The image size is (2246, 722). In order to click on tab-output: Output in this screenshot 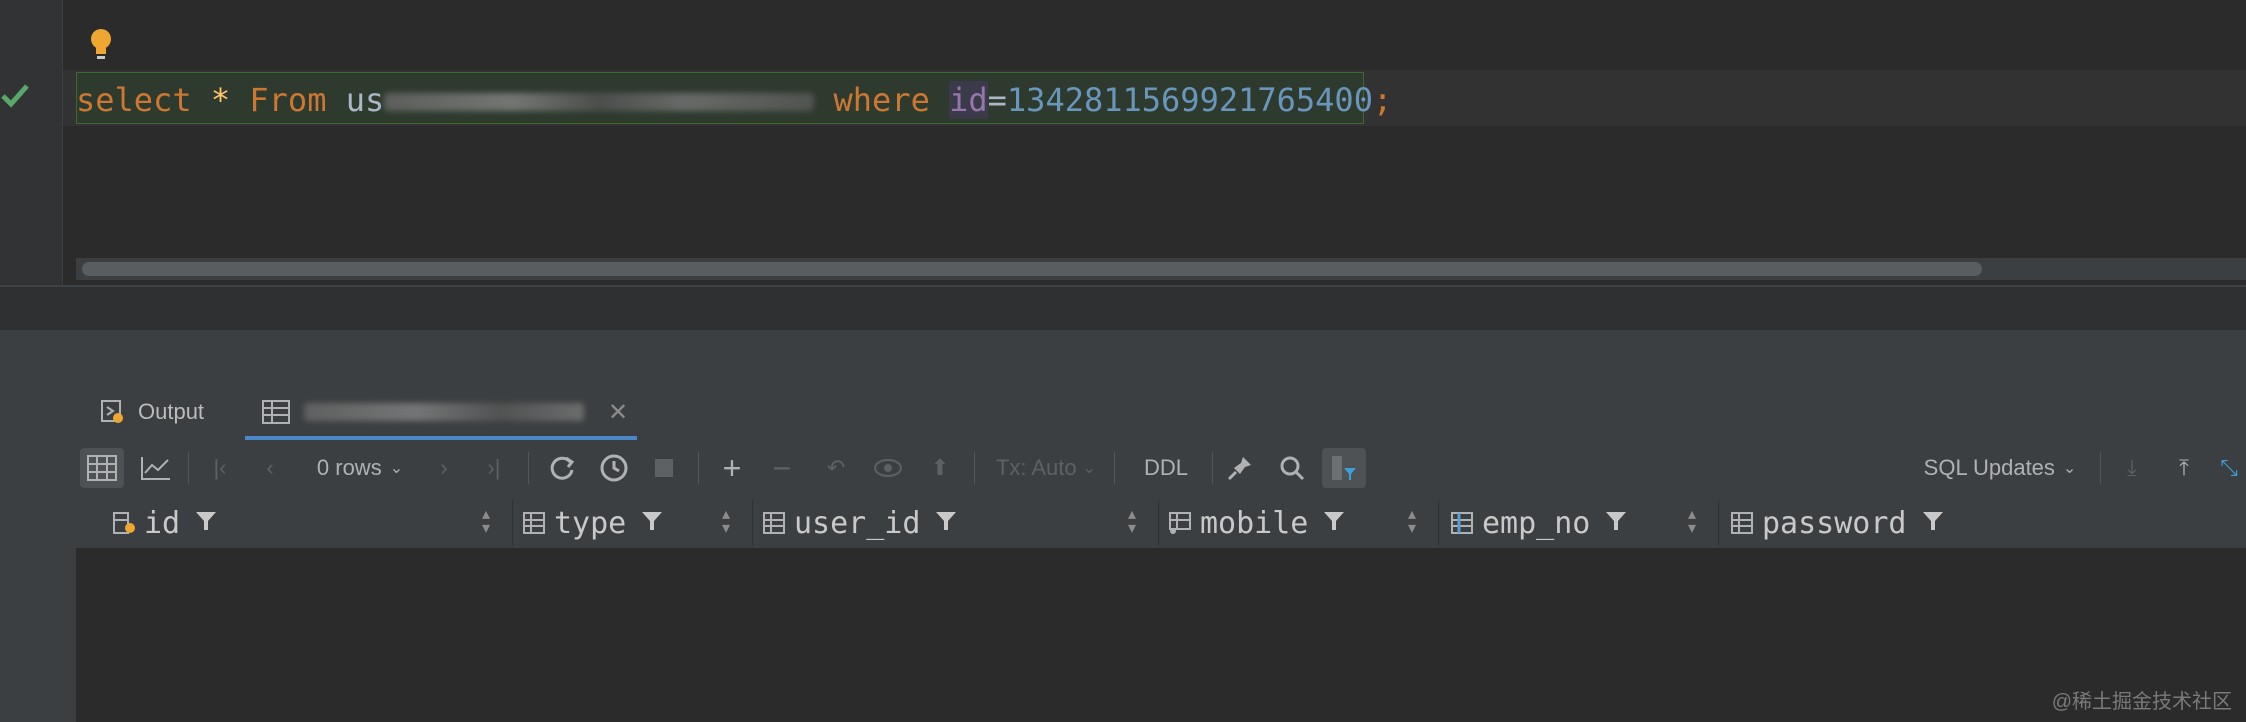, I will do `click(152, 412)`.